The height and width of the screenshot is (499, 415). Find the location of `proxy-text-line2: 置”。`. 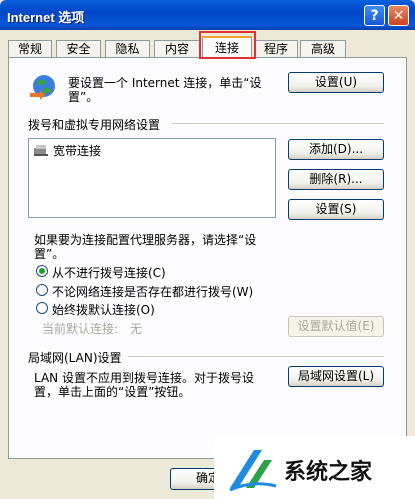

proxy-text-line2: 置”。 is located at coordinates (49, 254).